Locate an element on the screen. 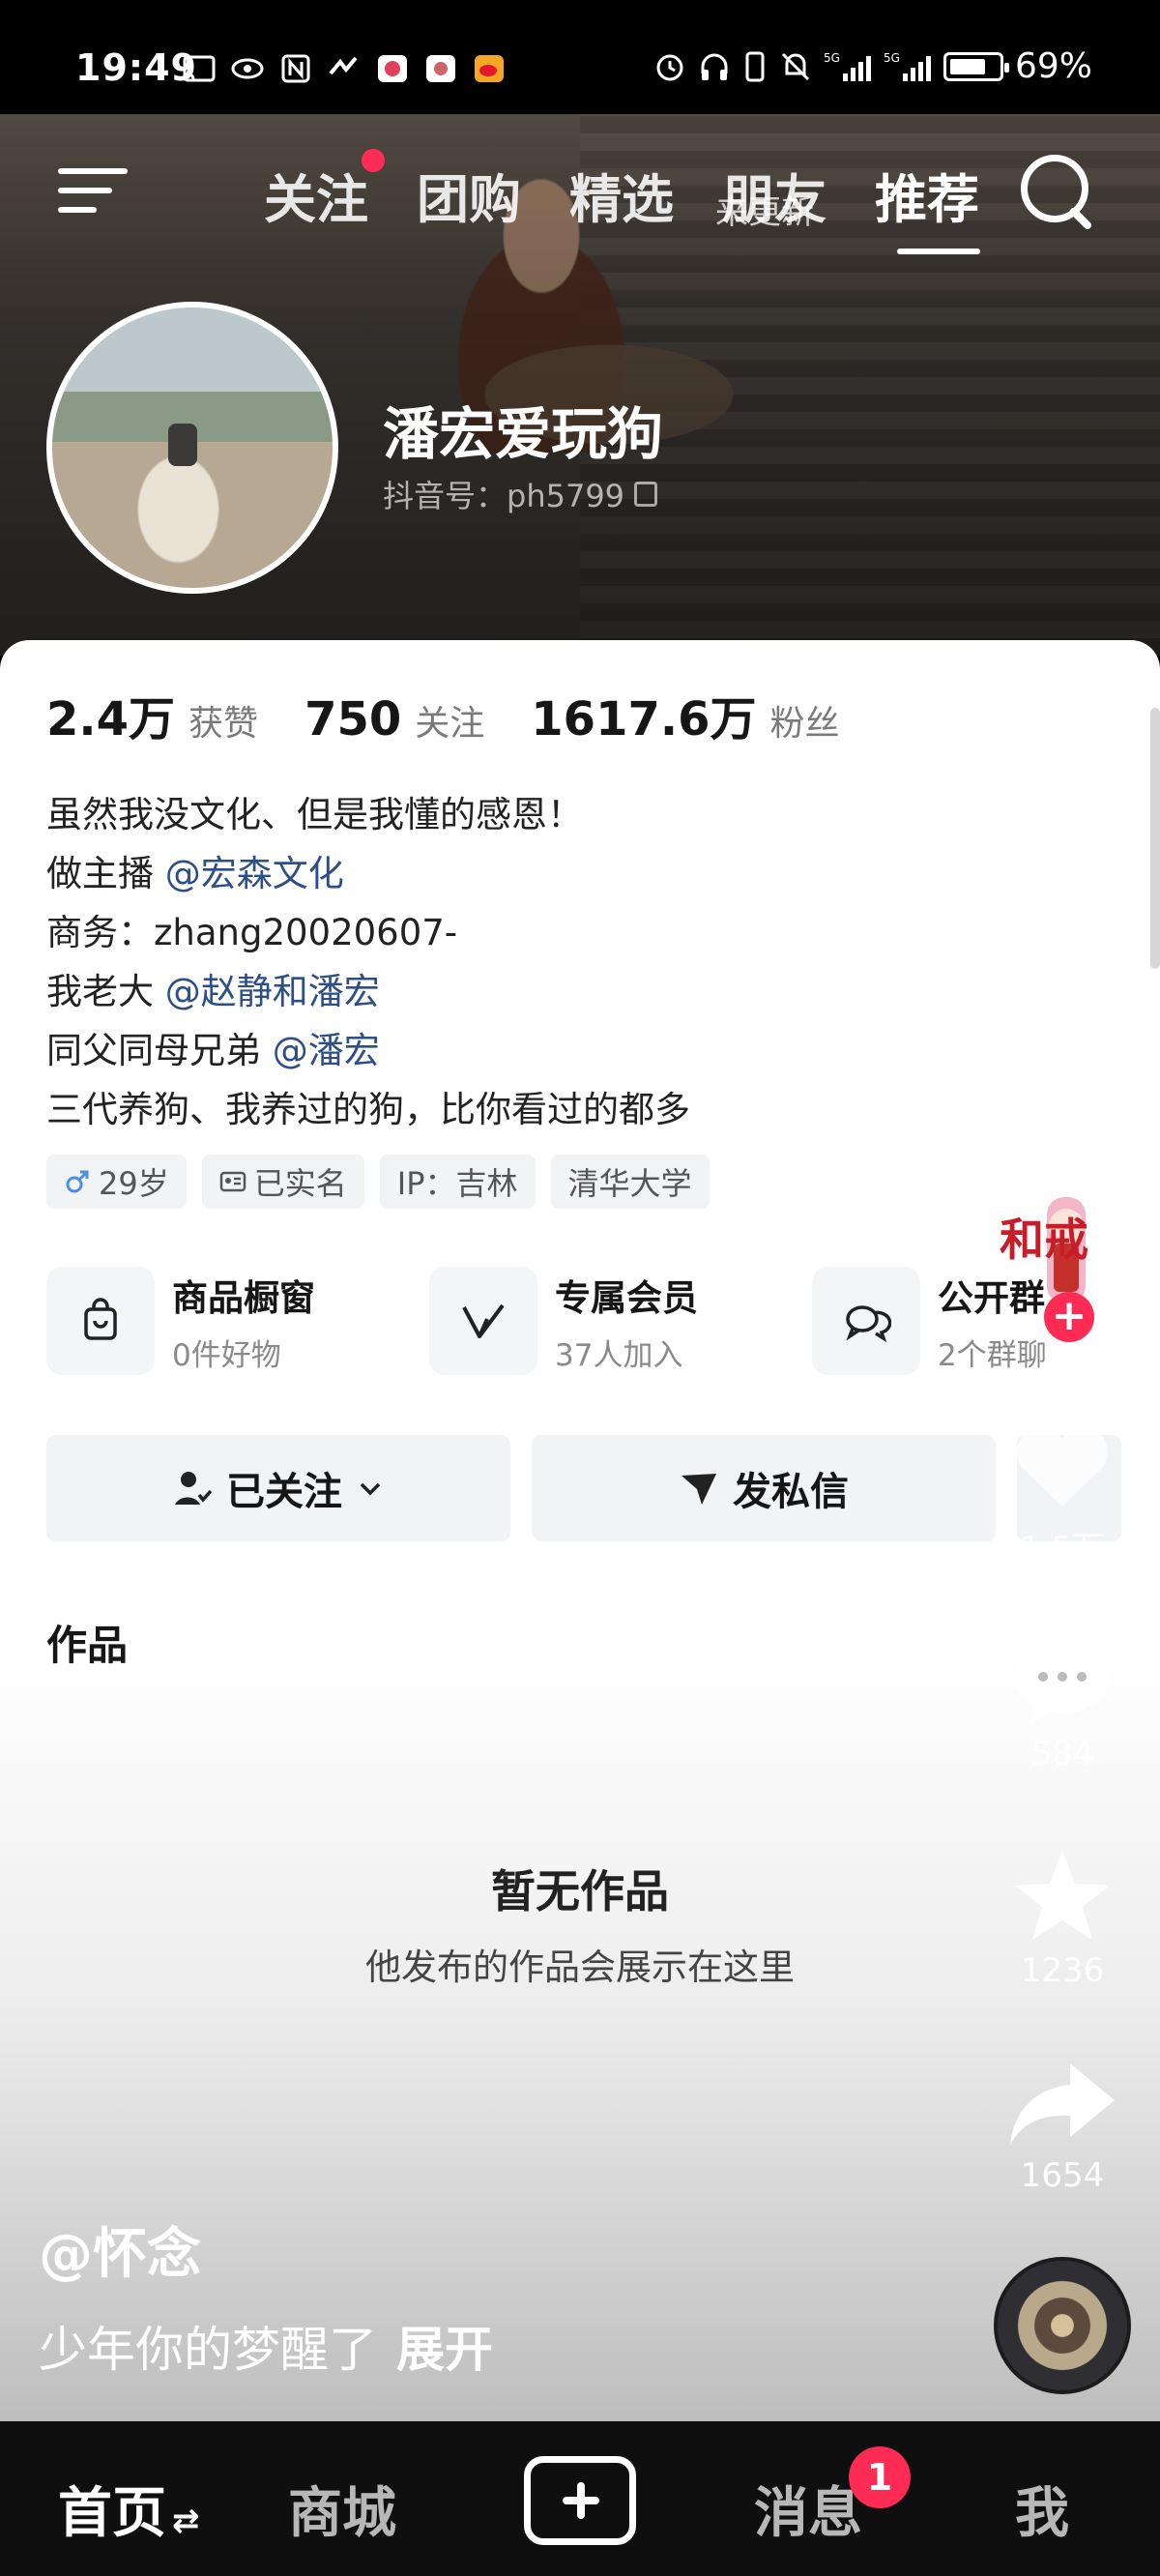 The width and height of the screenshot is (1160, 2576). profile-features: 商品橱窗 0件好物 专属会员 37人加入 公开群 2个群聊 is located at coordinates (593, 1321).